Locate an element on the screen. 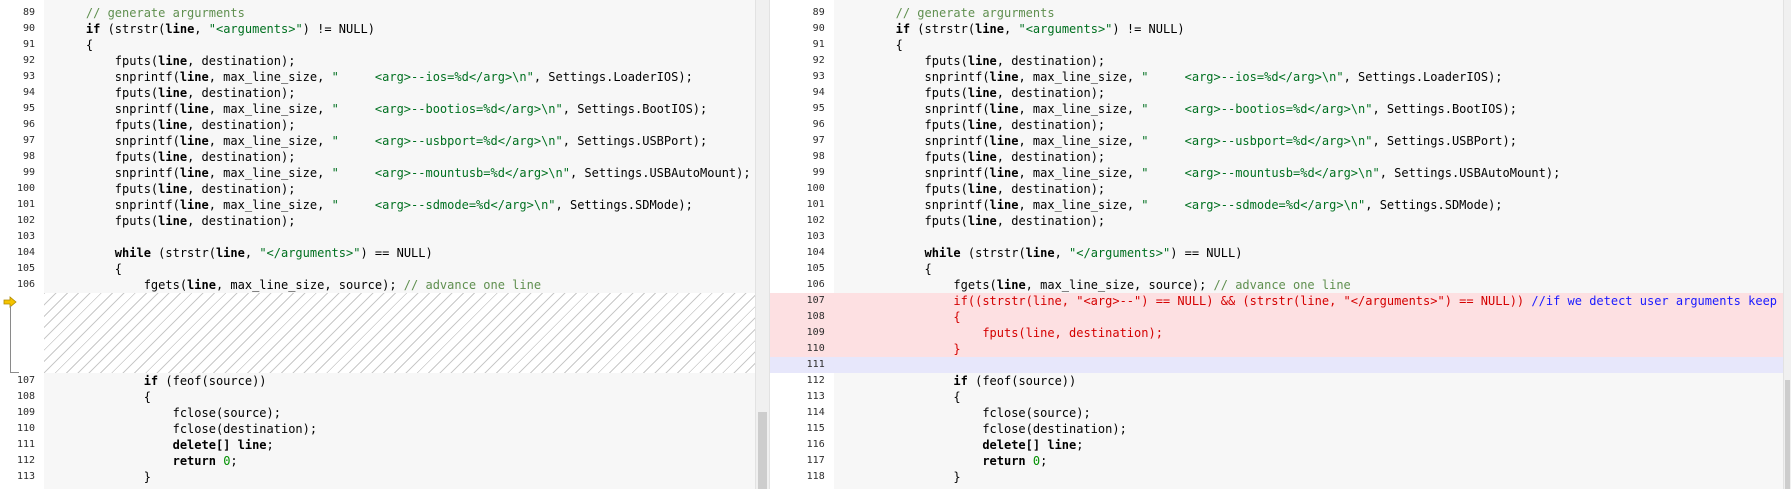 The width and height of the screenshot is (1791, 489). line-number: 91 is located at coordinates (818, 44).